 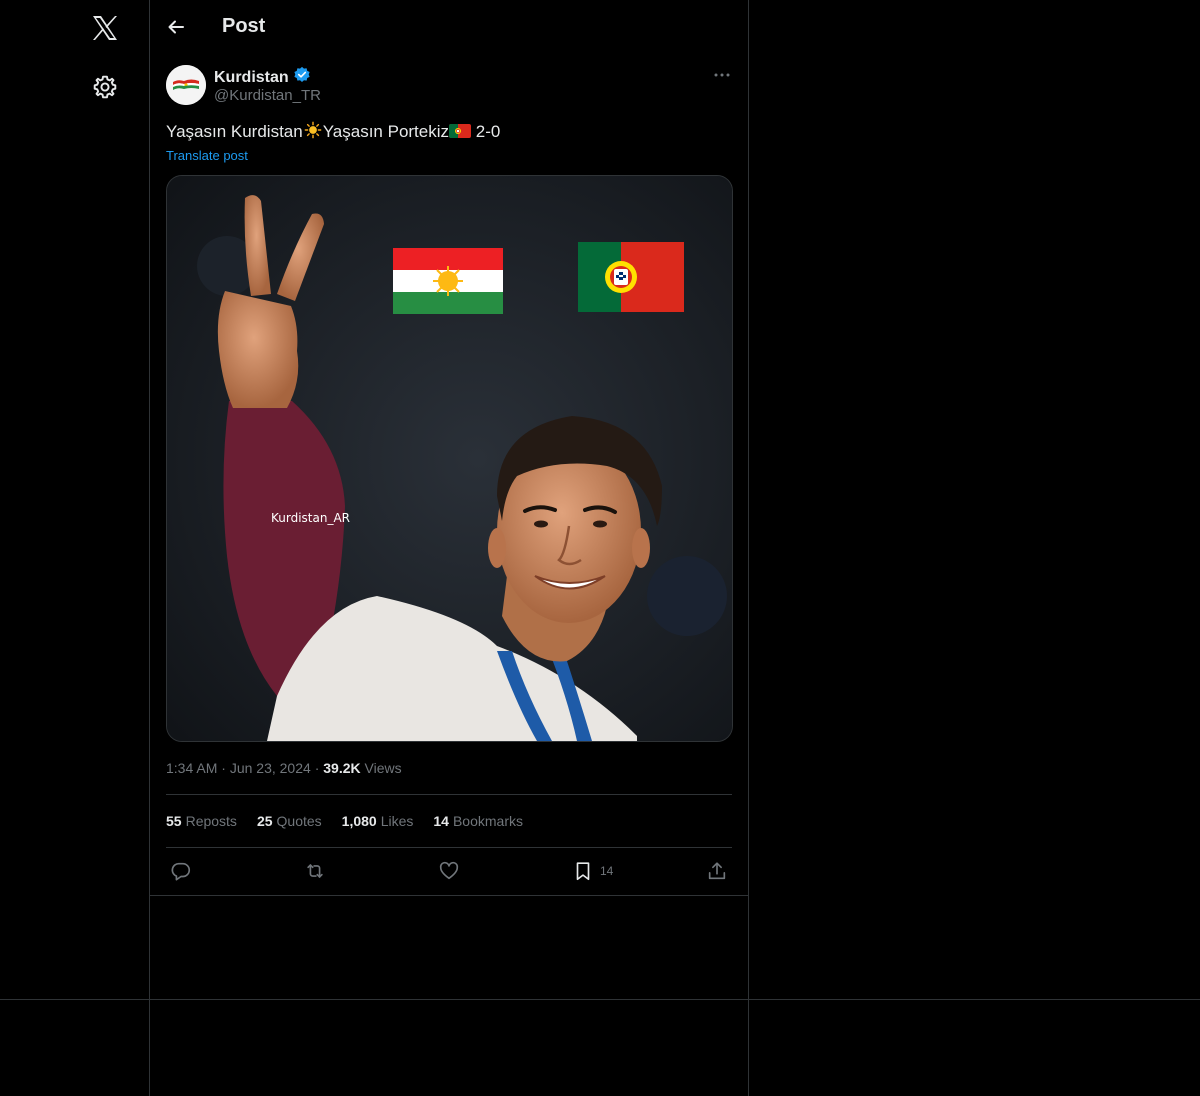 What do you see at coordinates (289, 821) in the screenshot?
I see `quotes-stat: 25 Quotes` at bounding box center [289, 821].